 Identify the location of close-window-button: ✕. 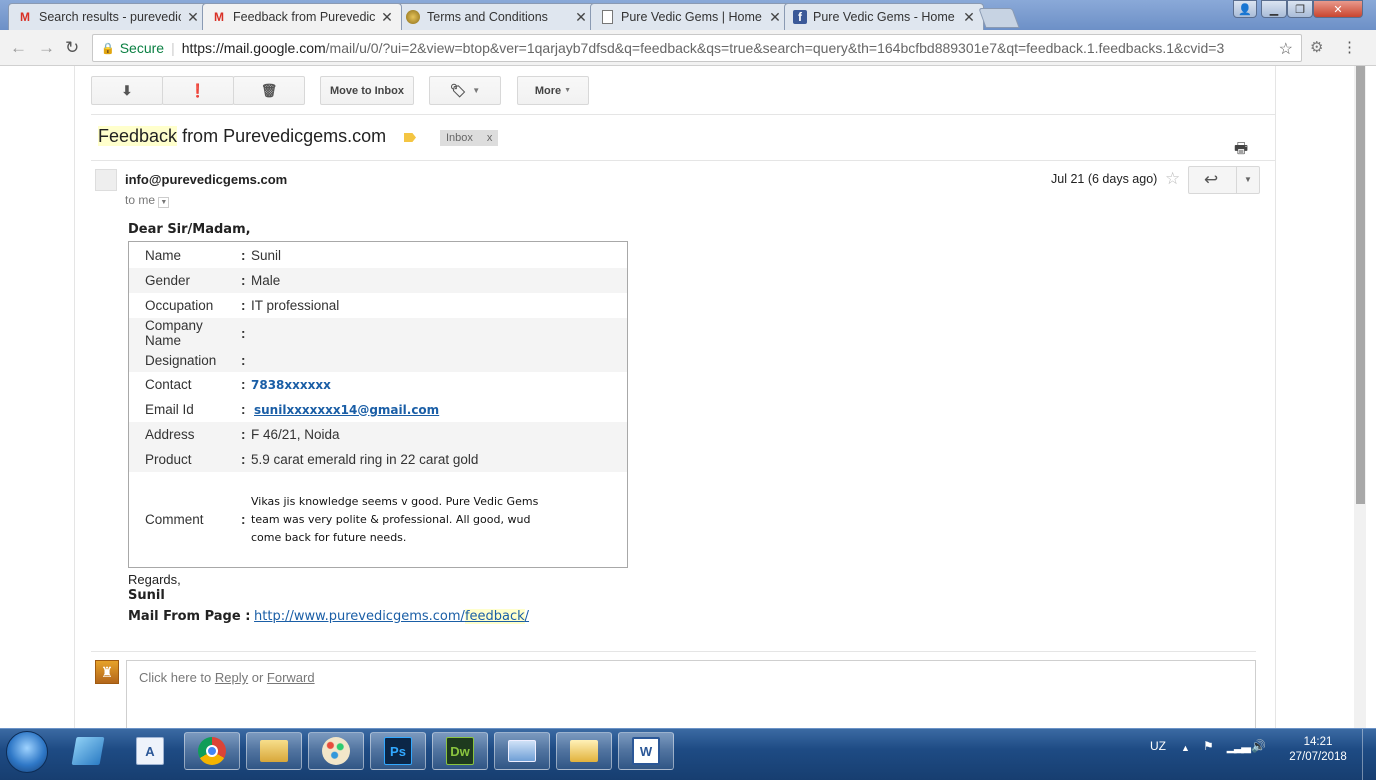
(1338, 9).